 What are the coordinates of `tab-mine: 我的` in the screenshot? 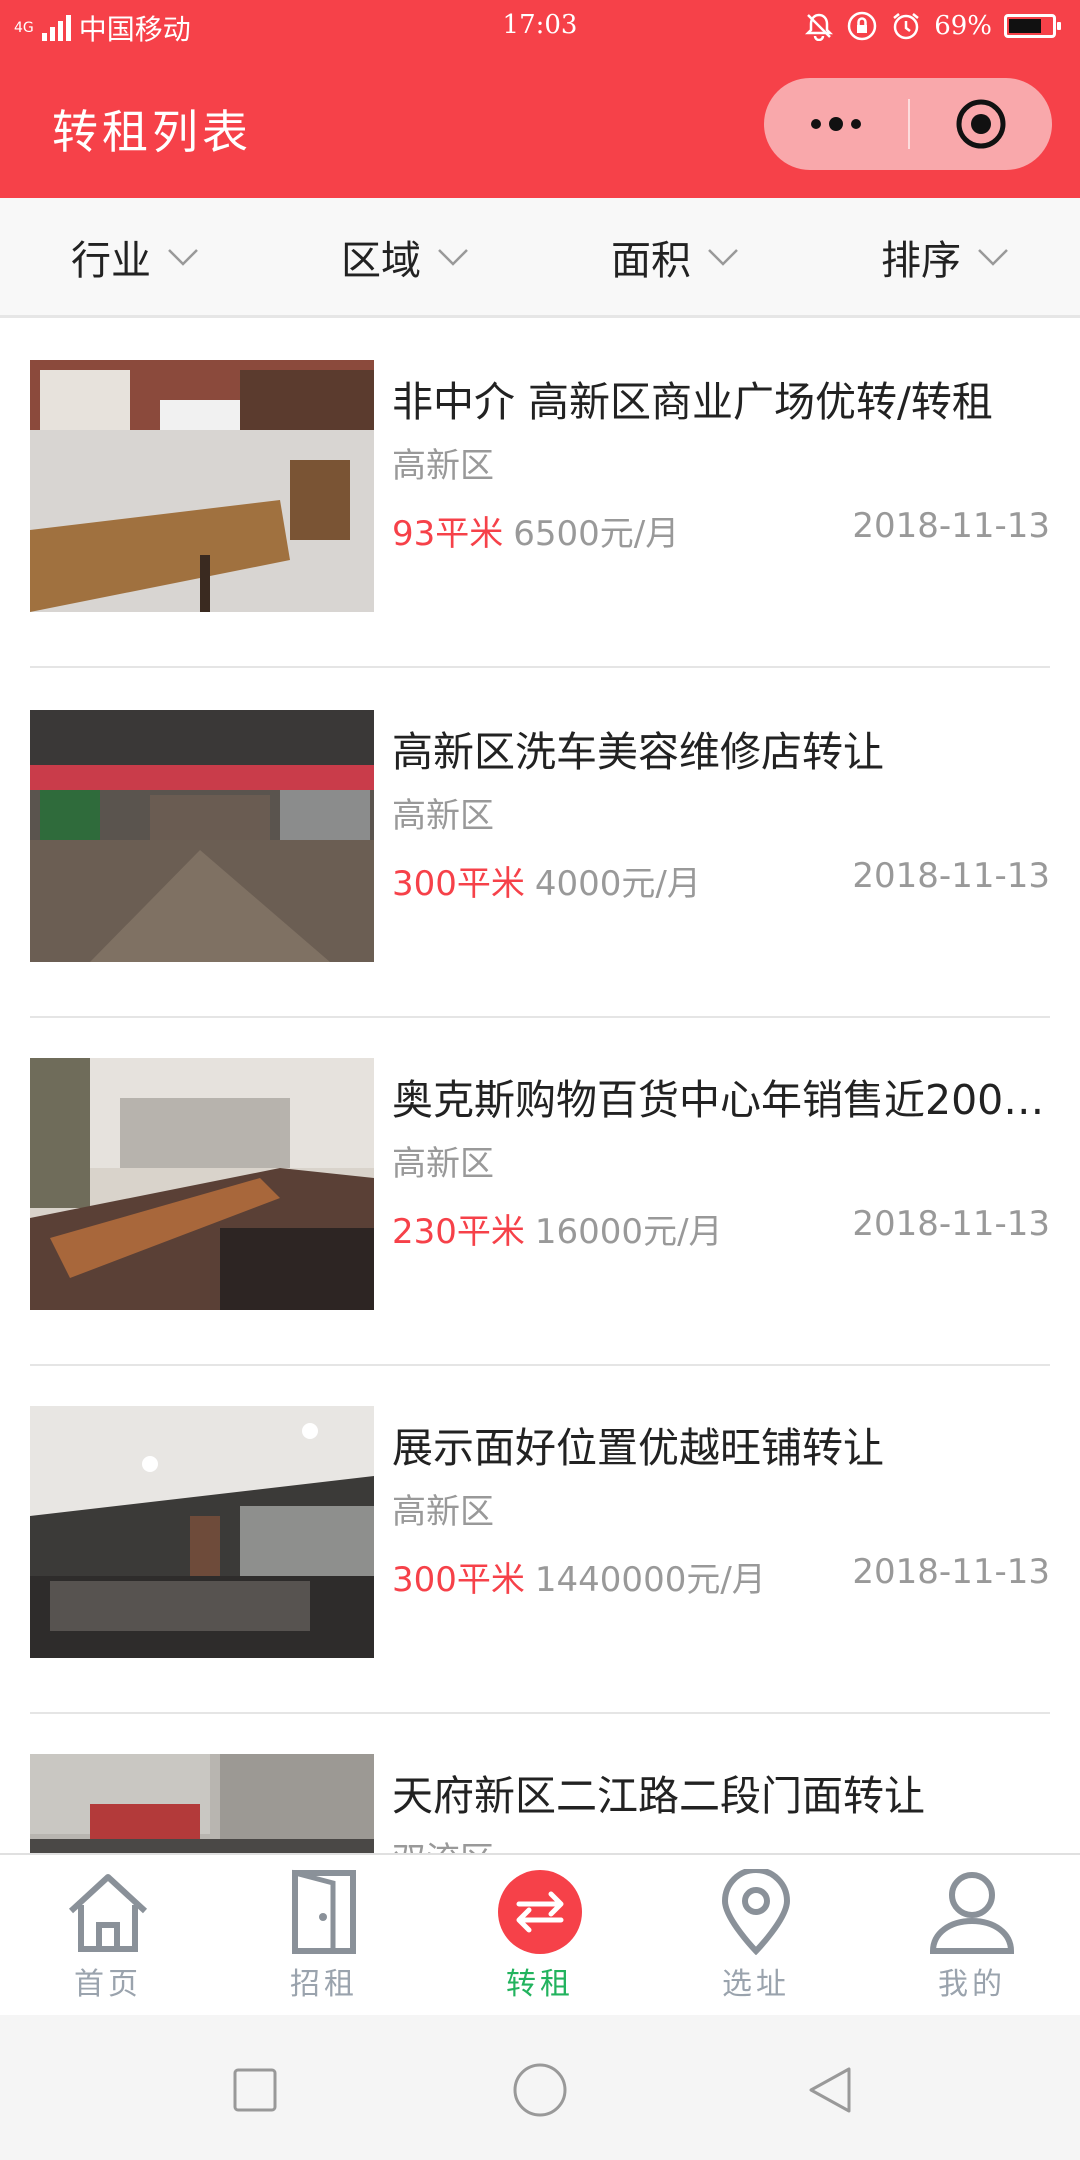 It's located at (972, 1935).